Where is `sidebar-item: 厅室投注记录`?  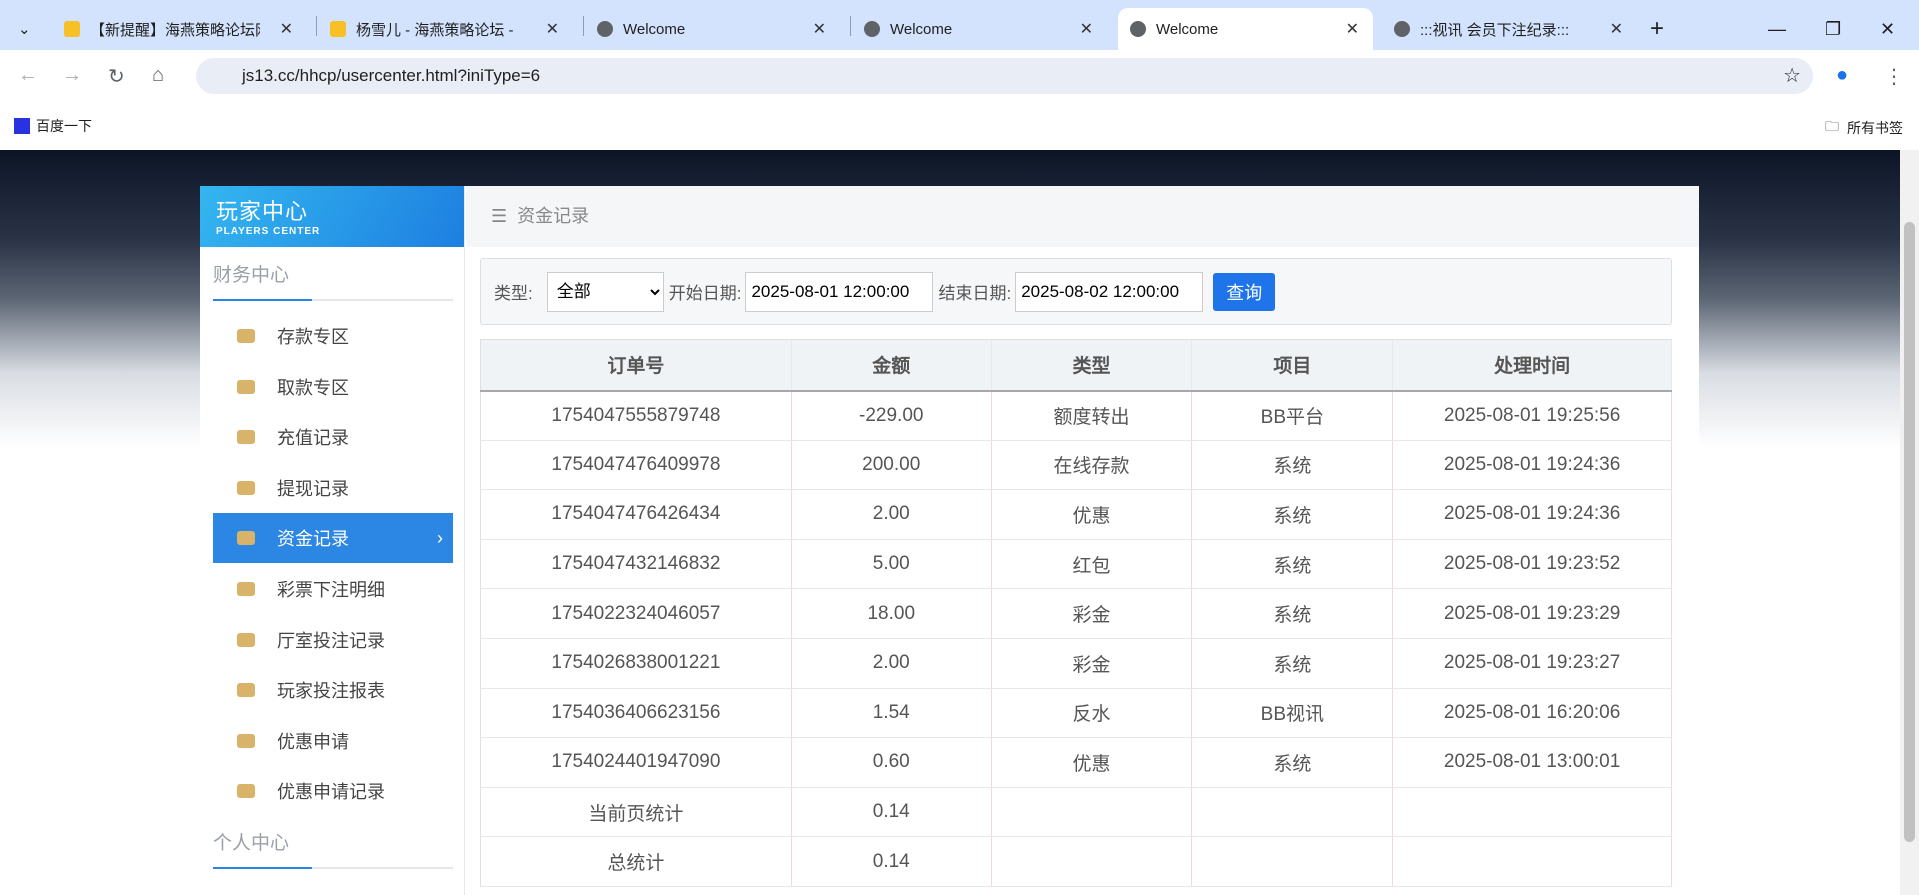 sidebar-item: 厅室投注记录 is located at coordinates (333, 640).